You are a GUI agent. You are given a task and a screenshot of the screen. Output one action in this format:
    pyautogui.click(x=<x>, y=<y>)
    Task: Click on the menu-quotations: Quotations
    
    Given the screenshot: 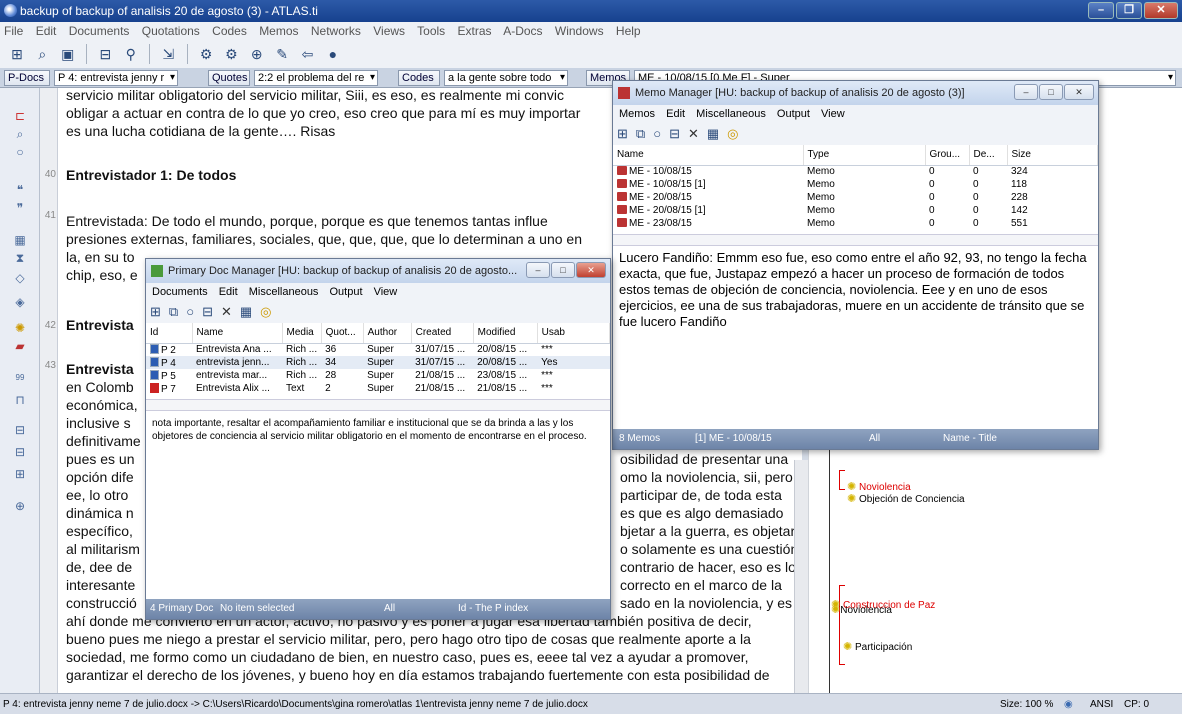 What is the action you would take?
    pyautogui.click(x=171, y=31)
    